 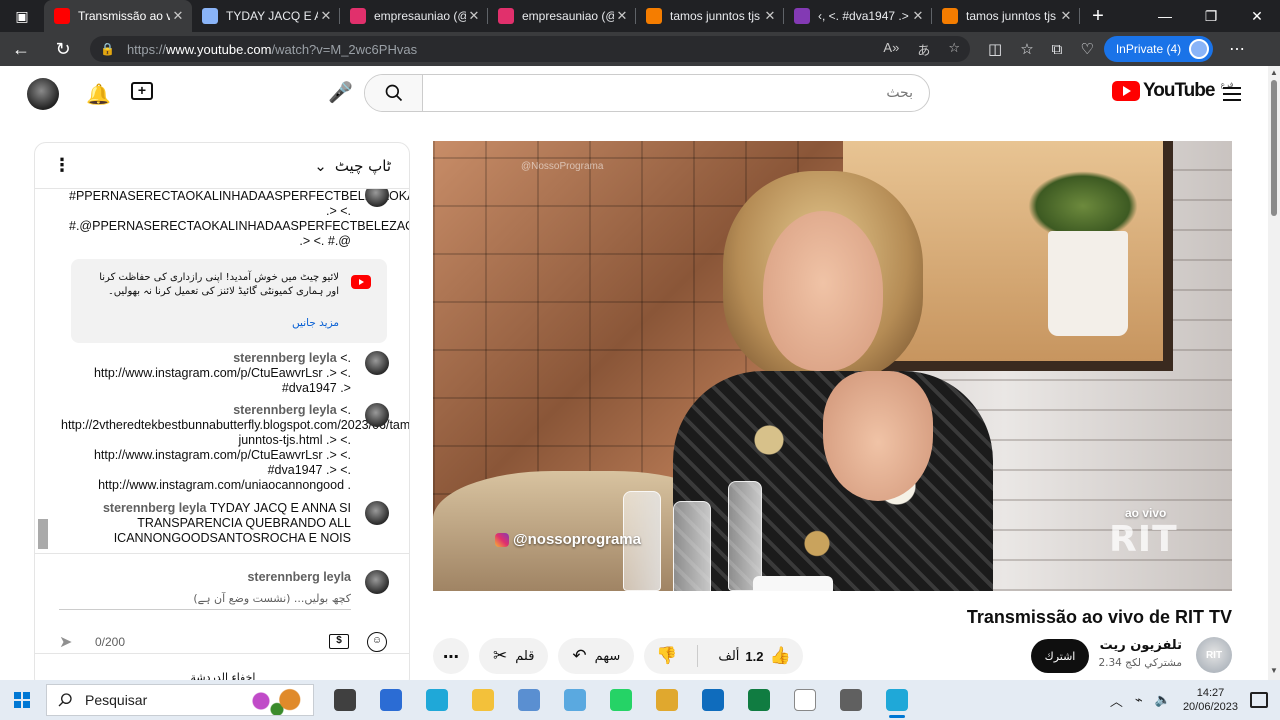 I want to click on voice-search-mic-icon: 🎤, so click(x=340, y=92).